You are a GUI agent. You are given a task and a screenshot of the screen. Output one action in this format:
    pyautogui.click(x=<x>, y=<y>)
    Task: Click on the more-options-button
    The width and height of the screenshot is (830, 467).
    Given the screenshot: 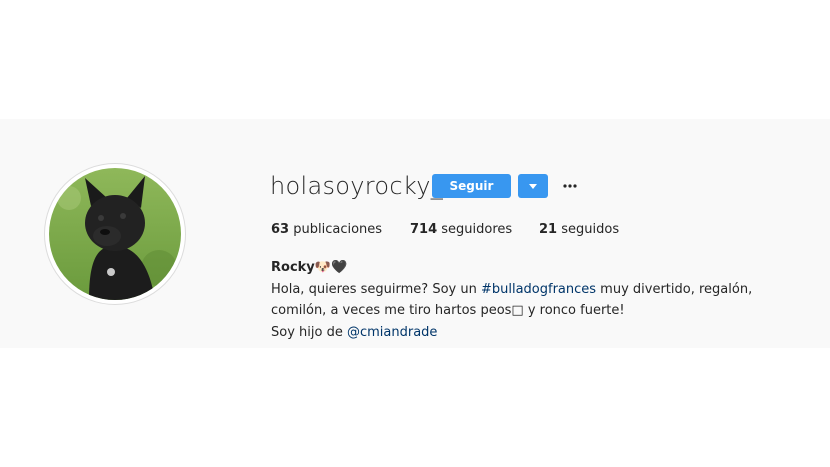 What is the action you would take?
    pyautogui.click(x=570, y=186)
    